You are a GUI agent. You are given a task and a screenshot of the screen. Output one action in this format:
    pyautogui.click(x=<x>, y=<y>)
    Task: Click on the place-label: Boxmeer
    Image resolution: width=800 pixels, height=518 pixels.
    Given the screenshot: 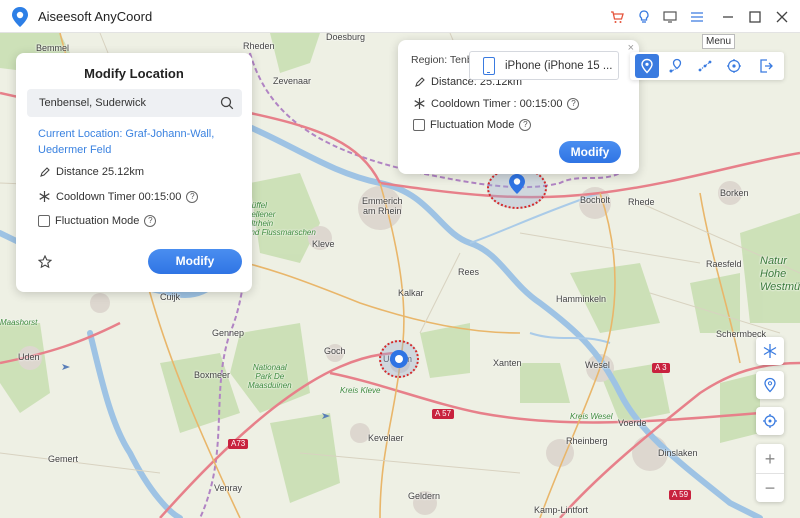 What is the action you would take?
    pyautogui.click(x=212, y=375)
    